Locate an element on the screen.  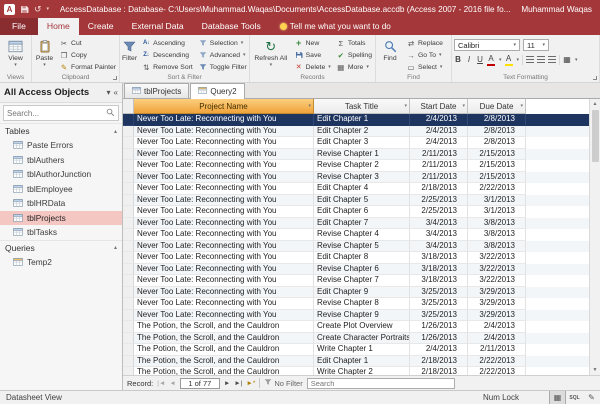
nav-item-tbltasks: tblTasks is located at coordinates (61, 232).